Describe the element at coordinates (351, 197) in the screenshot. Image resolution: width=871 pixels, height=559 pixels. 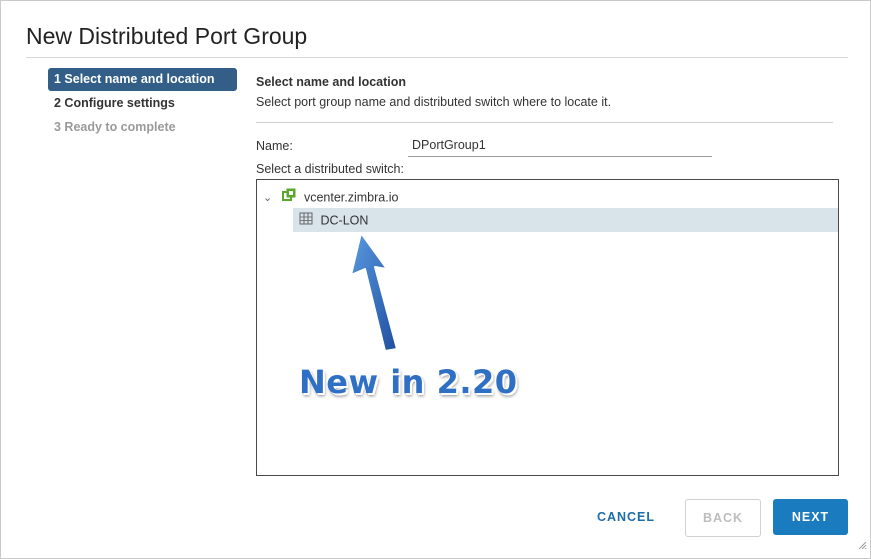
I see `tree-node-vcenter-label: vcenter.zimbra.io` at that location.